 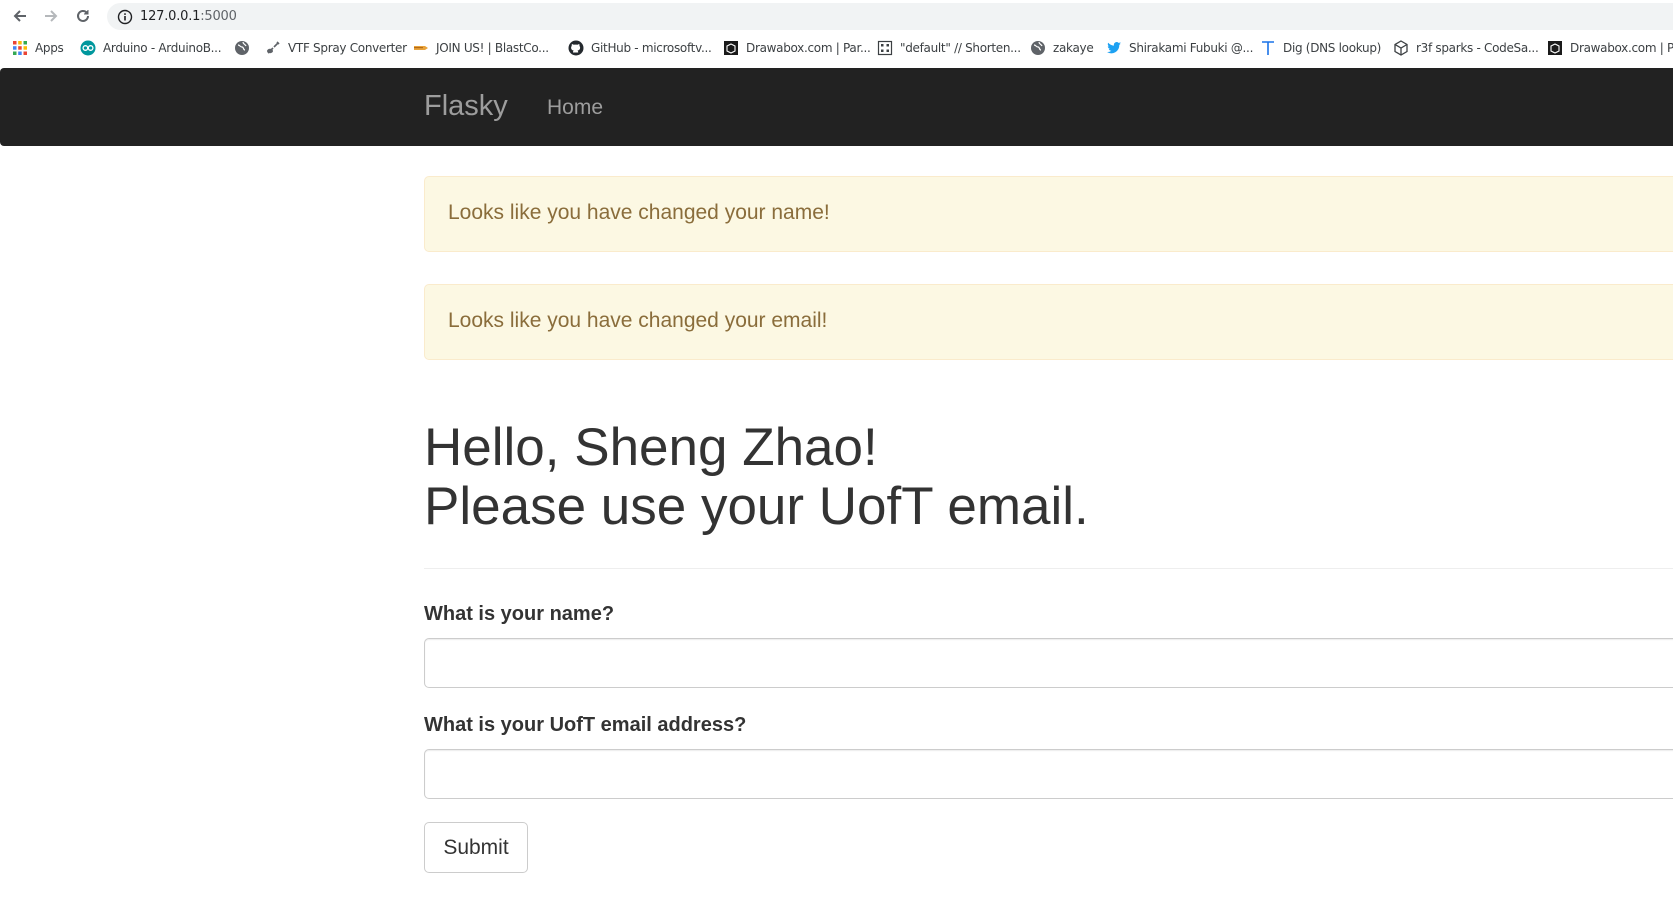 I want to click on bookmark-label: Drawabox.com | Par, so click(x=1621, y=48).